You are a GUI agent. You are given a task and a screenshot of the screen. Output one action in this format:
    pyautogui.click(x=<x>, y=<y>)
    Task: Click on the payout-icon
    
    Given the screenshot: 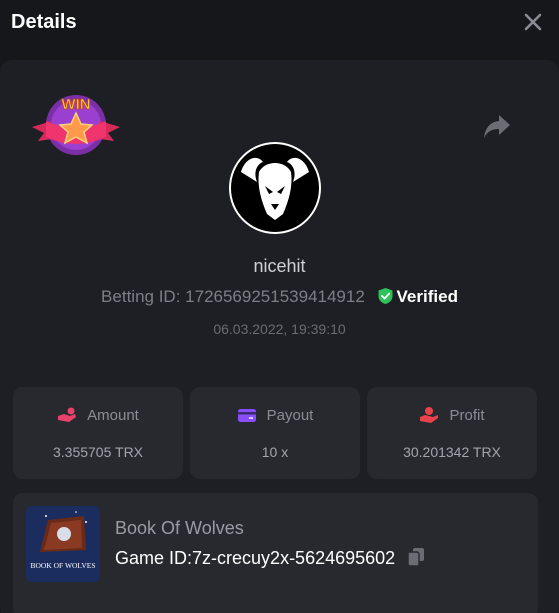 What is the action you would take?
    pyautogui.click(x=246, y=415)
    